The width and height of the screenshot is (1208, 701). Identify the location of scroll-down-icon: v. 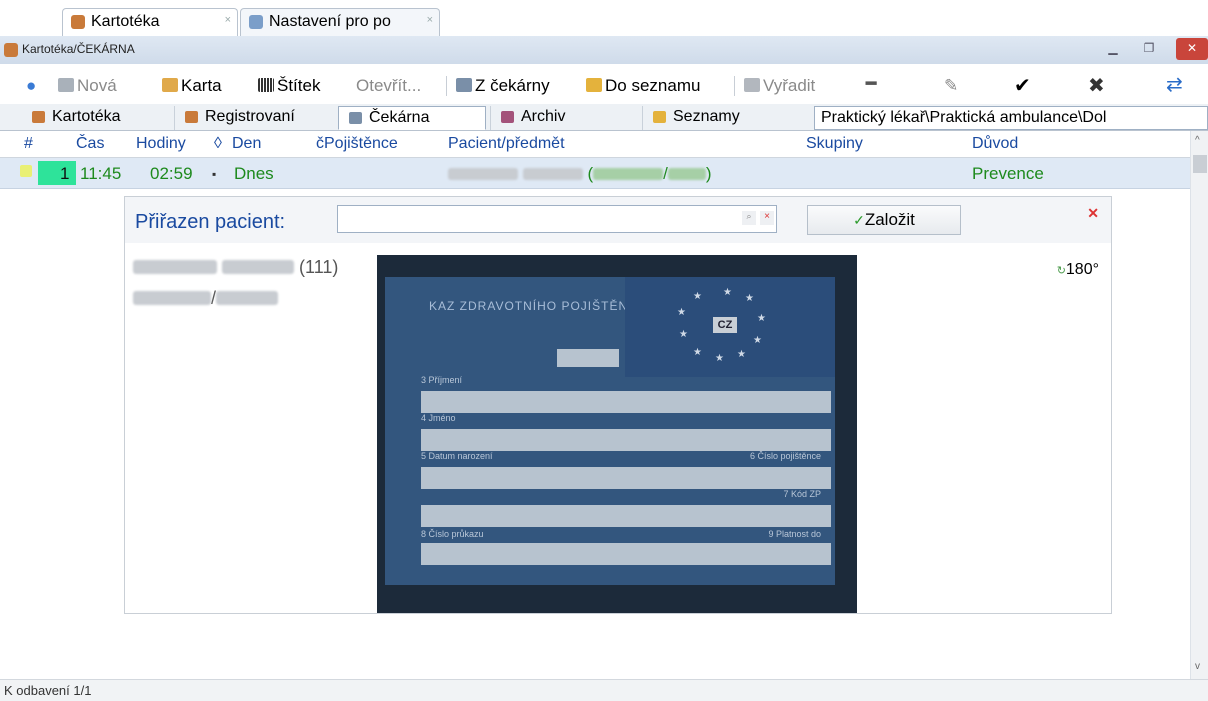
(1197, 666).